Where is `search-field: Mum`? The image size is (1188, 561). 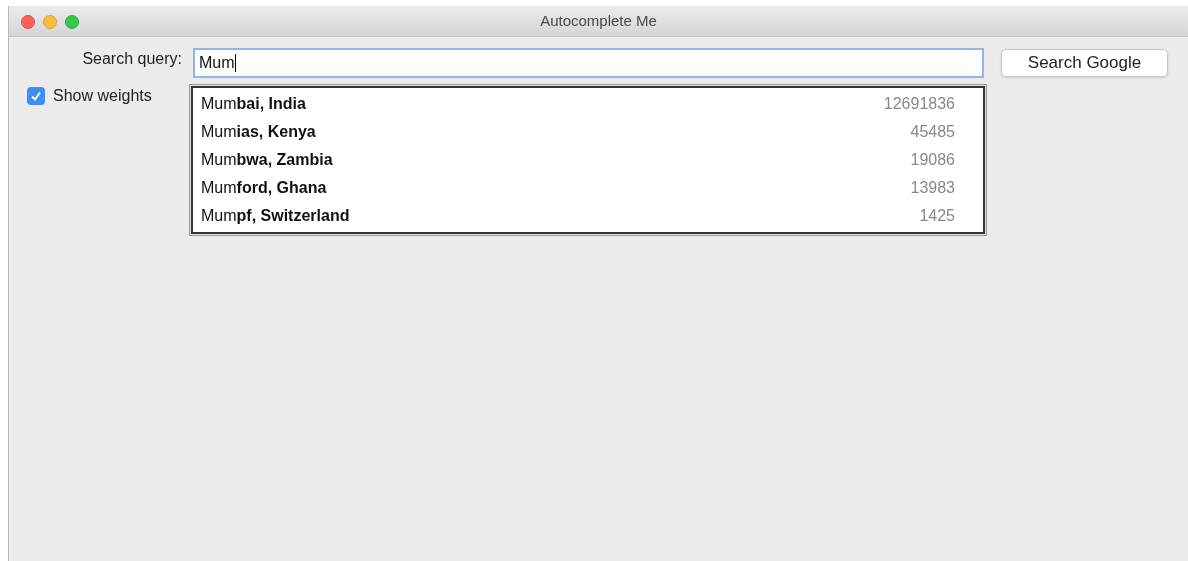 search-field: Mum is located at coordinates (588, 63).